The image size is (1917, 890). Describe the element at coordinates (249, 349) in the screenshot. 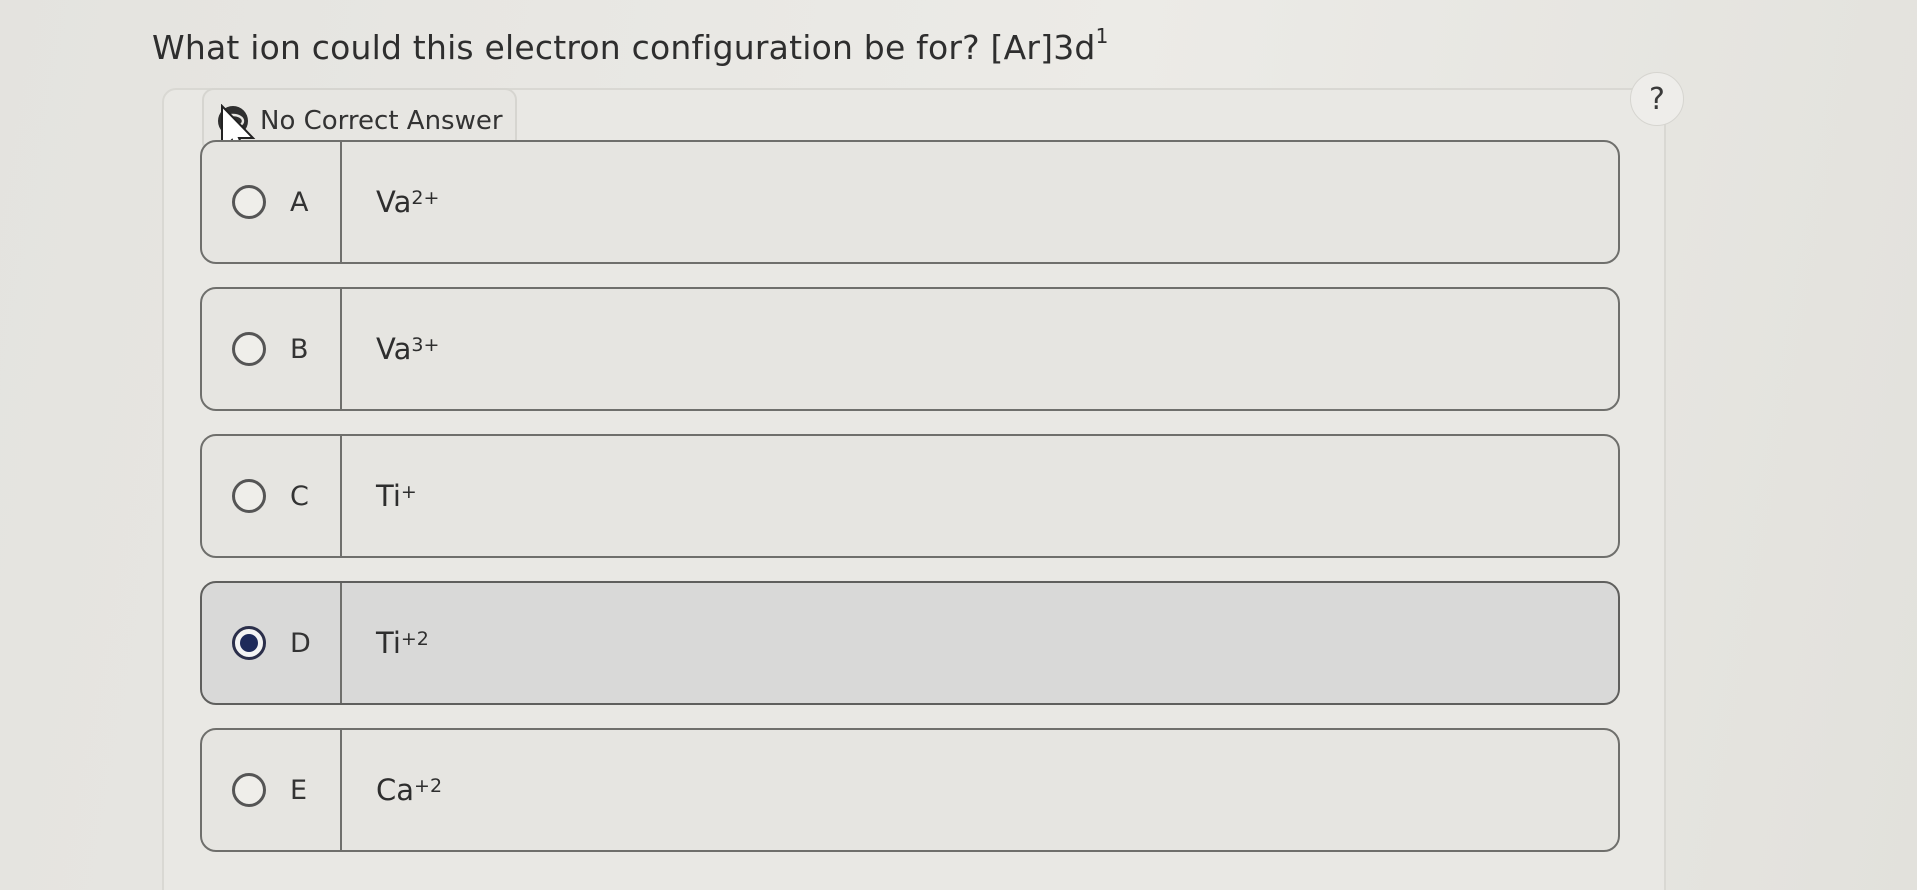

I see `option-b-radio` at that location.